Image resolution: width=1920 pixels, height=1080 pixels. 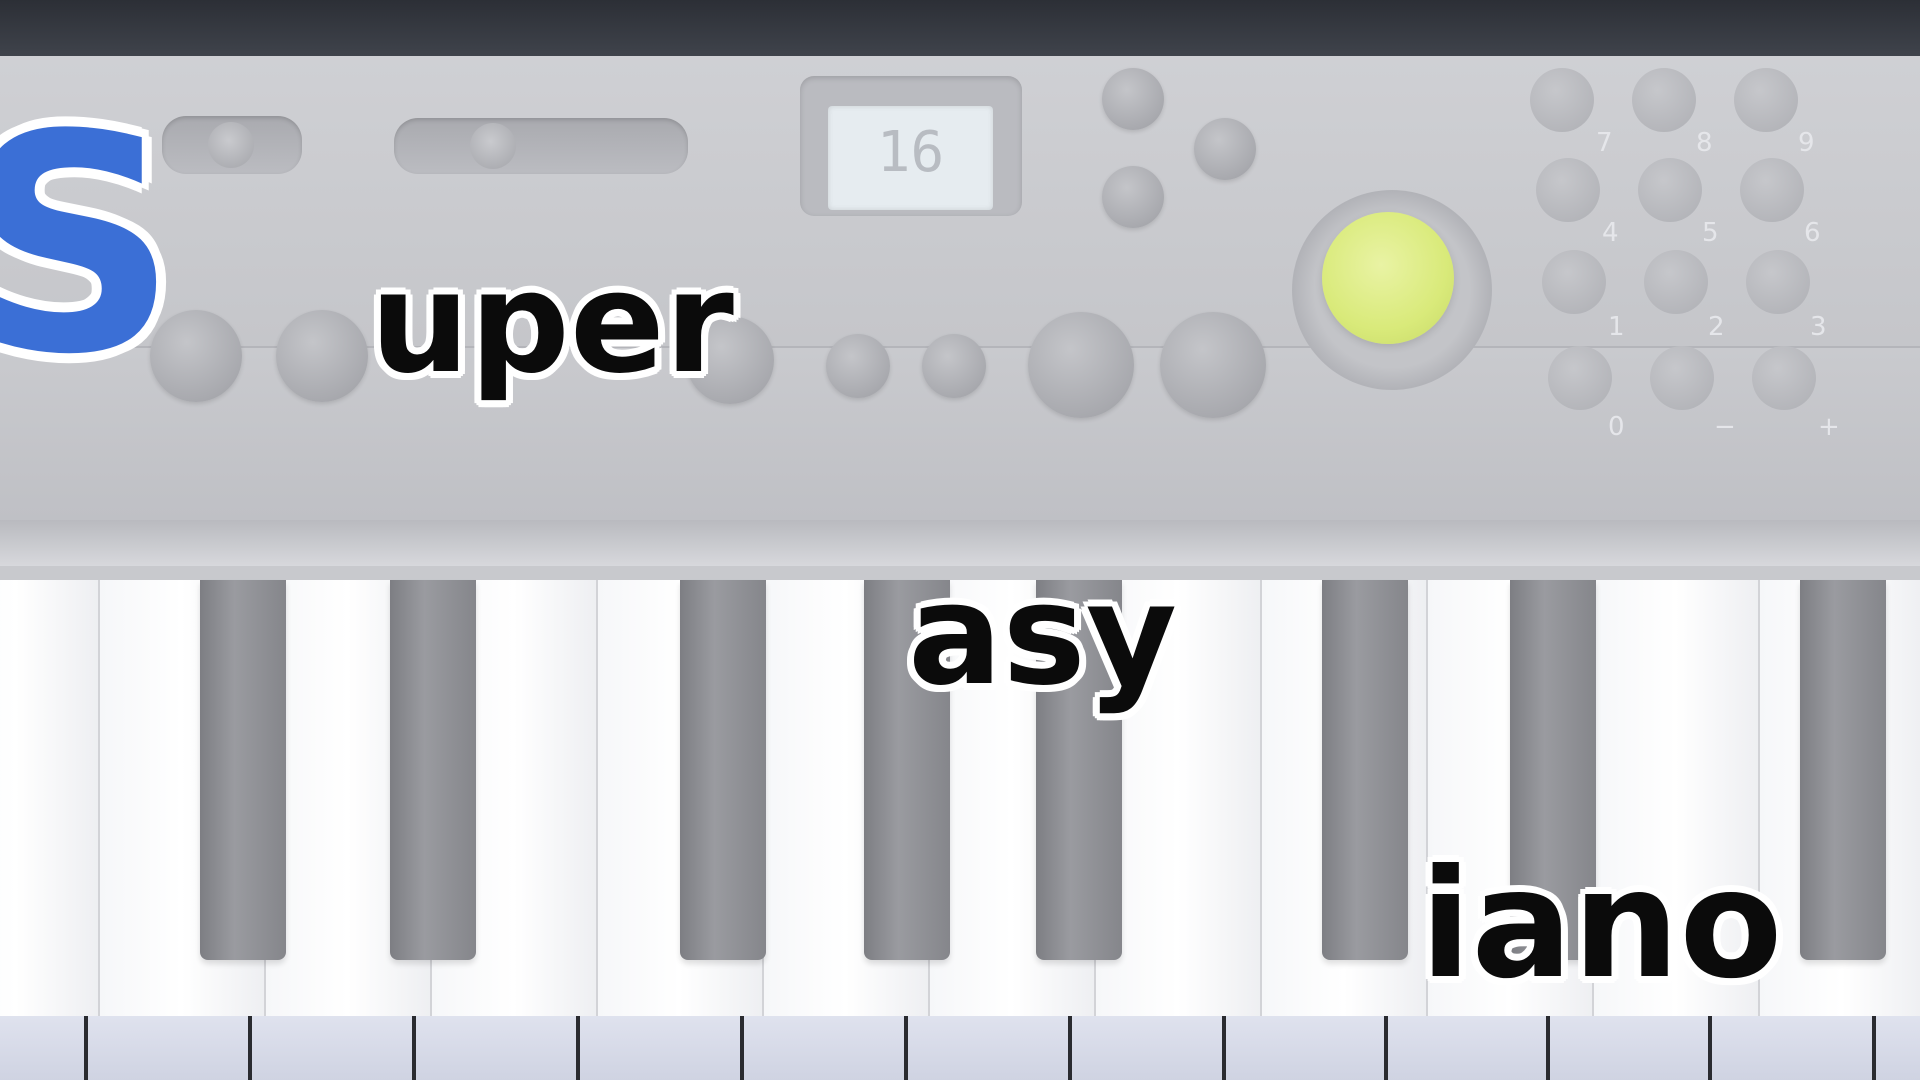 I want to click on selector-button-bottom, so click(x=1133, y=197).